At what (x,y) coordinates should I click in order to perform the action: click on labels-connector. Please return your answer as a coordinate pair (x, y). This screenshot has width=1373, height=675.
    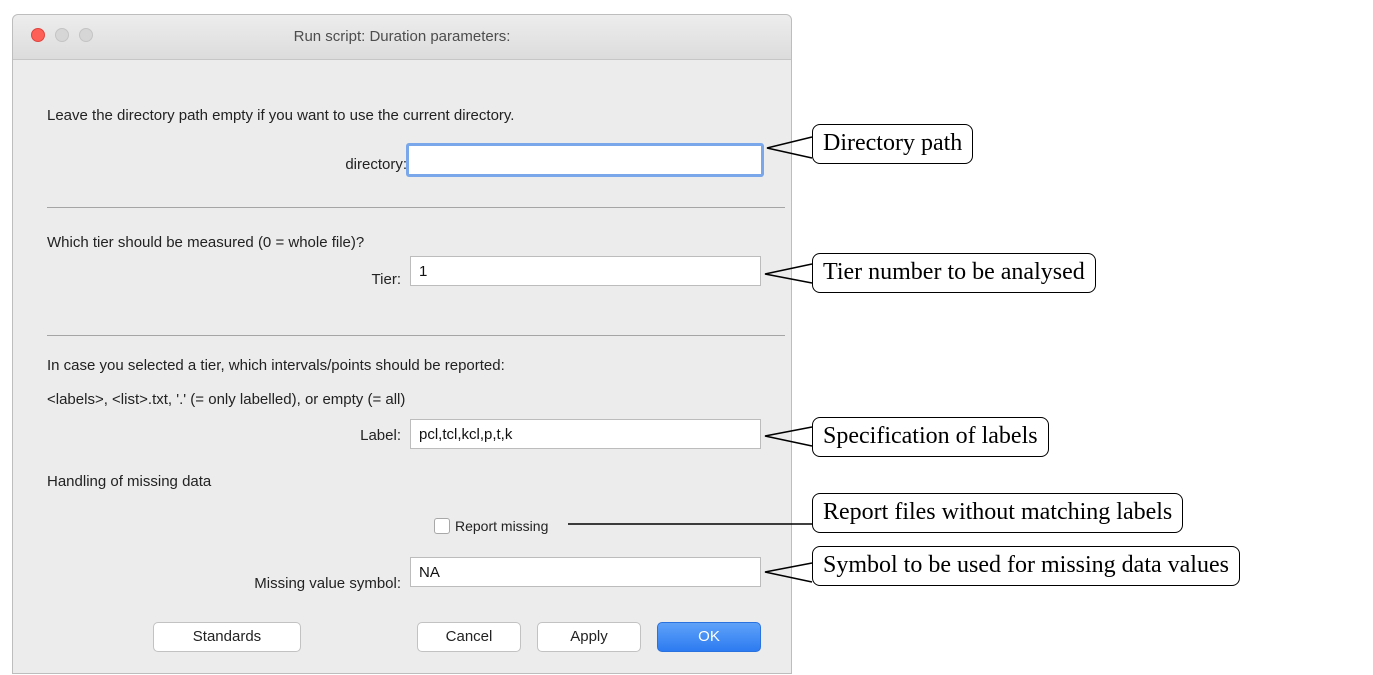
    Looking at the image, I should click on (788, 436).